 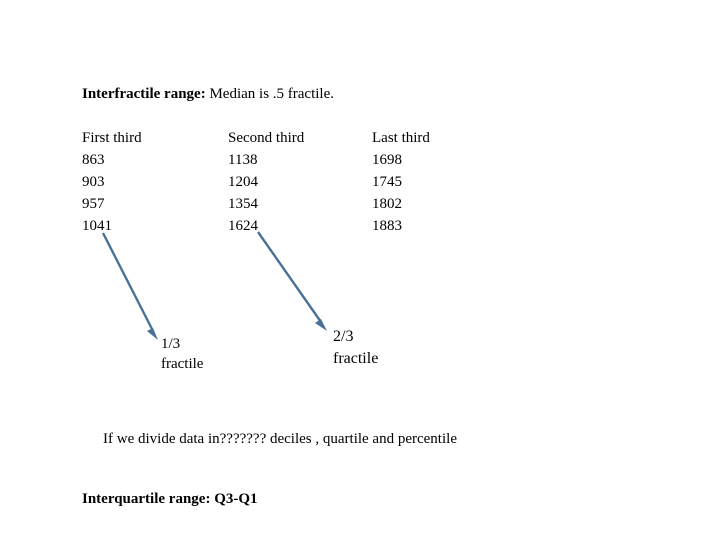 What do you see at coordinates (287, 160) in the screenshot?
I see `table-row: 863 1138 1698` at bounding box center [287, 160].